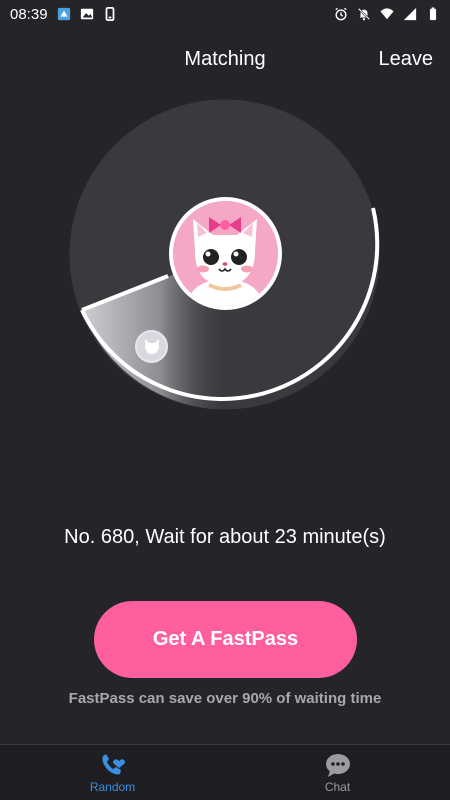  Describe the element at coordinates (112, 786) in the screenshot. I see `tab-random-label: Random` at that location.